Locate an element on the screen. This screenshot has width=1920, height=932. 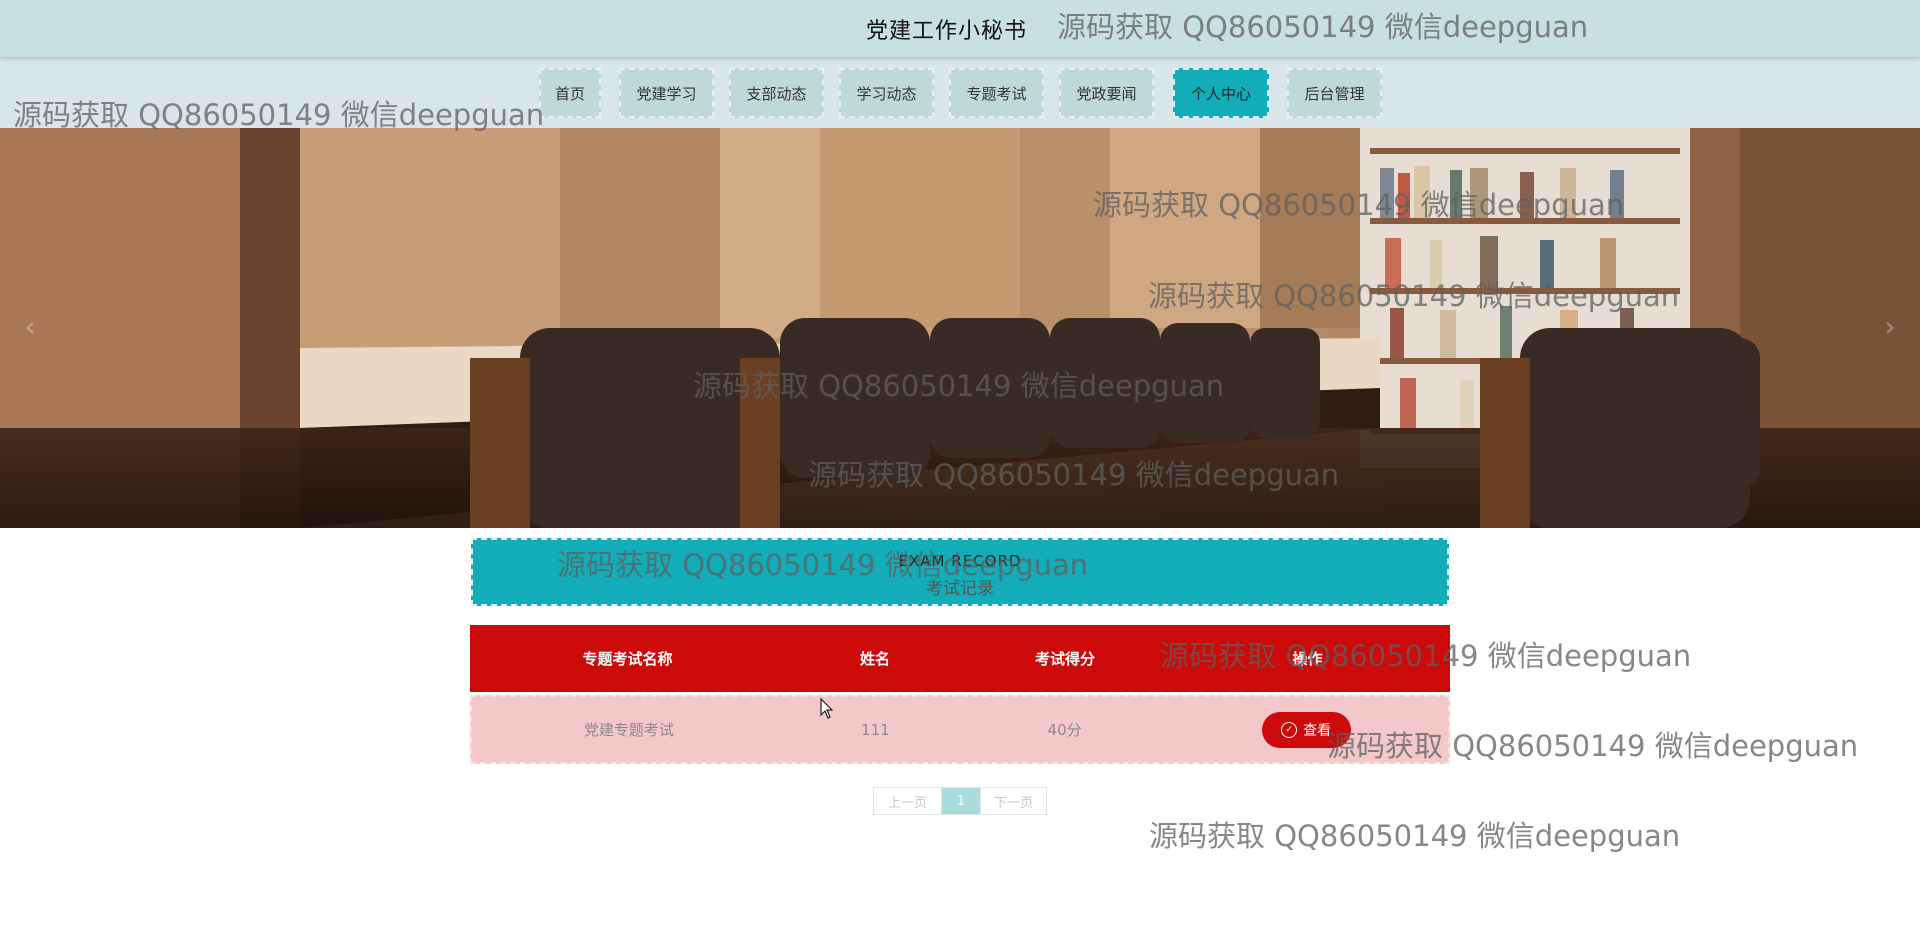
prev-page-button: 上一页 is located at coordinates (908, 801).